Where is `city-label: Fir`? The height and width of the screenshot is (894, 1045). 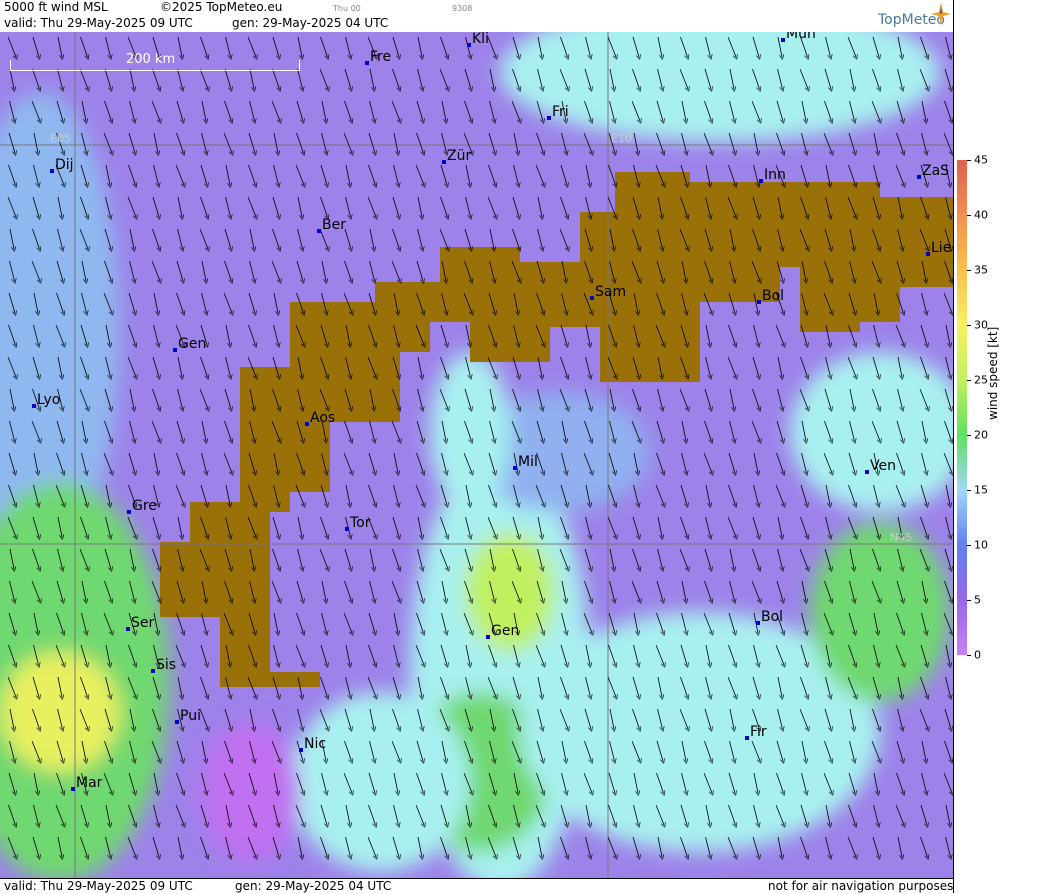 city-label: Fir is located at coordinates (756, 732).